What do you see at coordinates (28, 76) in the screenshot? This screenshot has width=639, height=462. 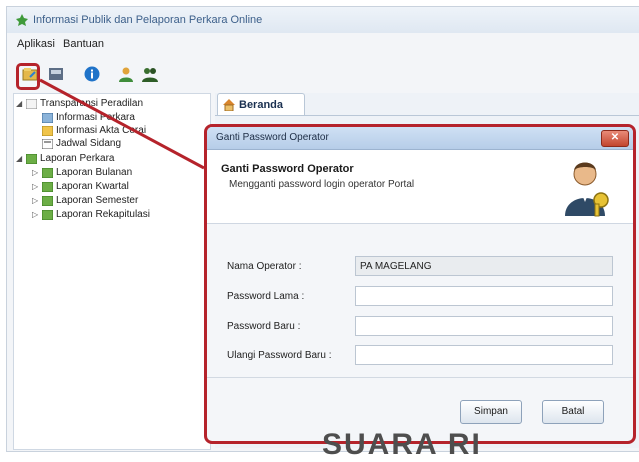 I see `toolbar-highlight` at bounding box center [28, 76].